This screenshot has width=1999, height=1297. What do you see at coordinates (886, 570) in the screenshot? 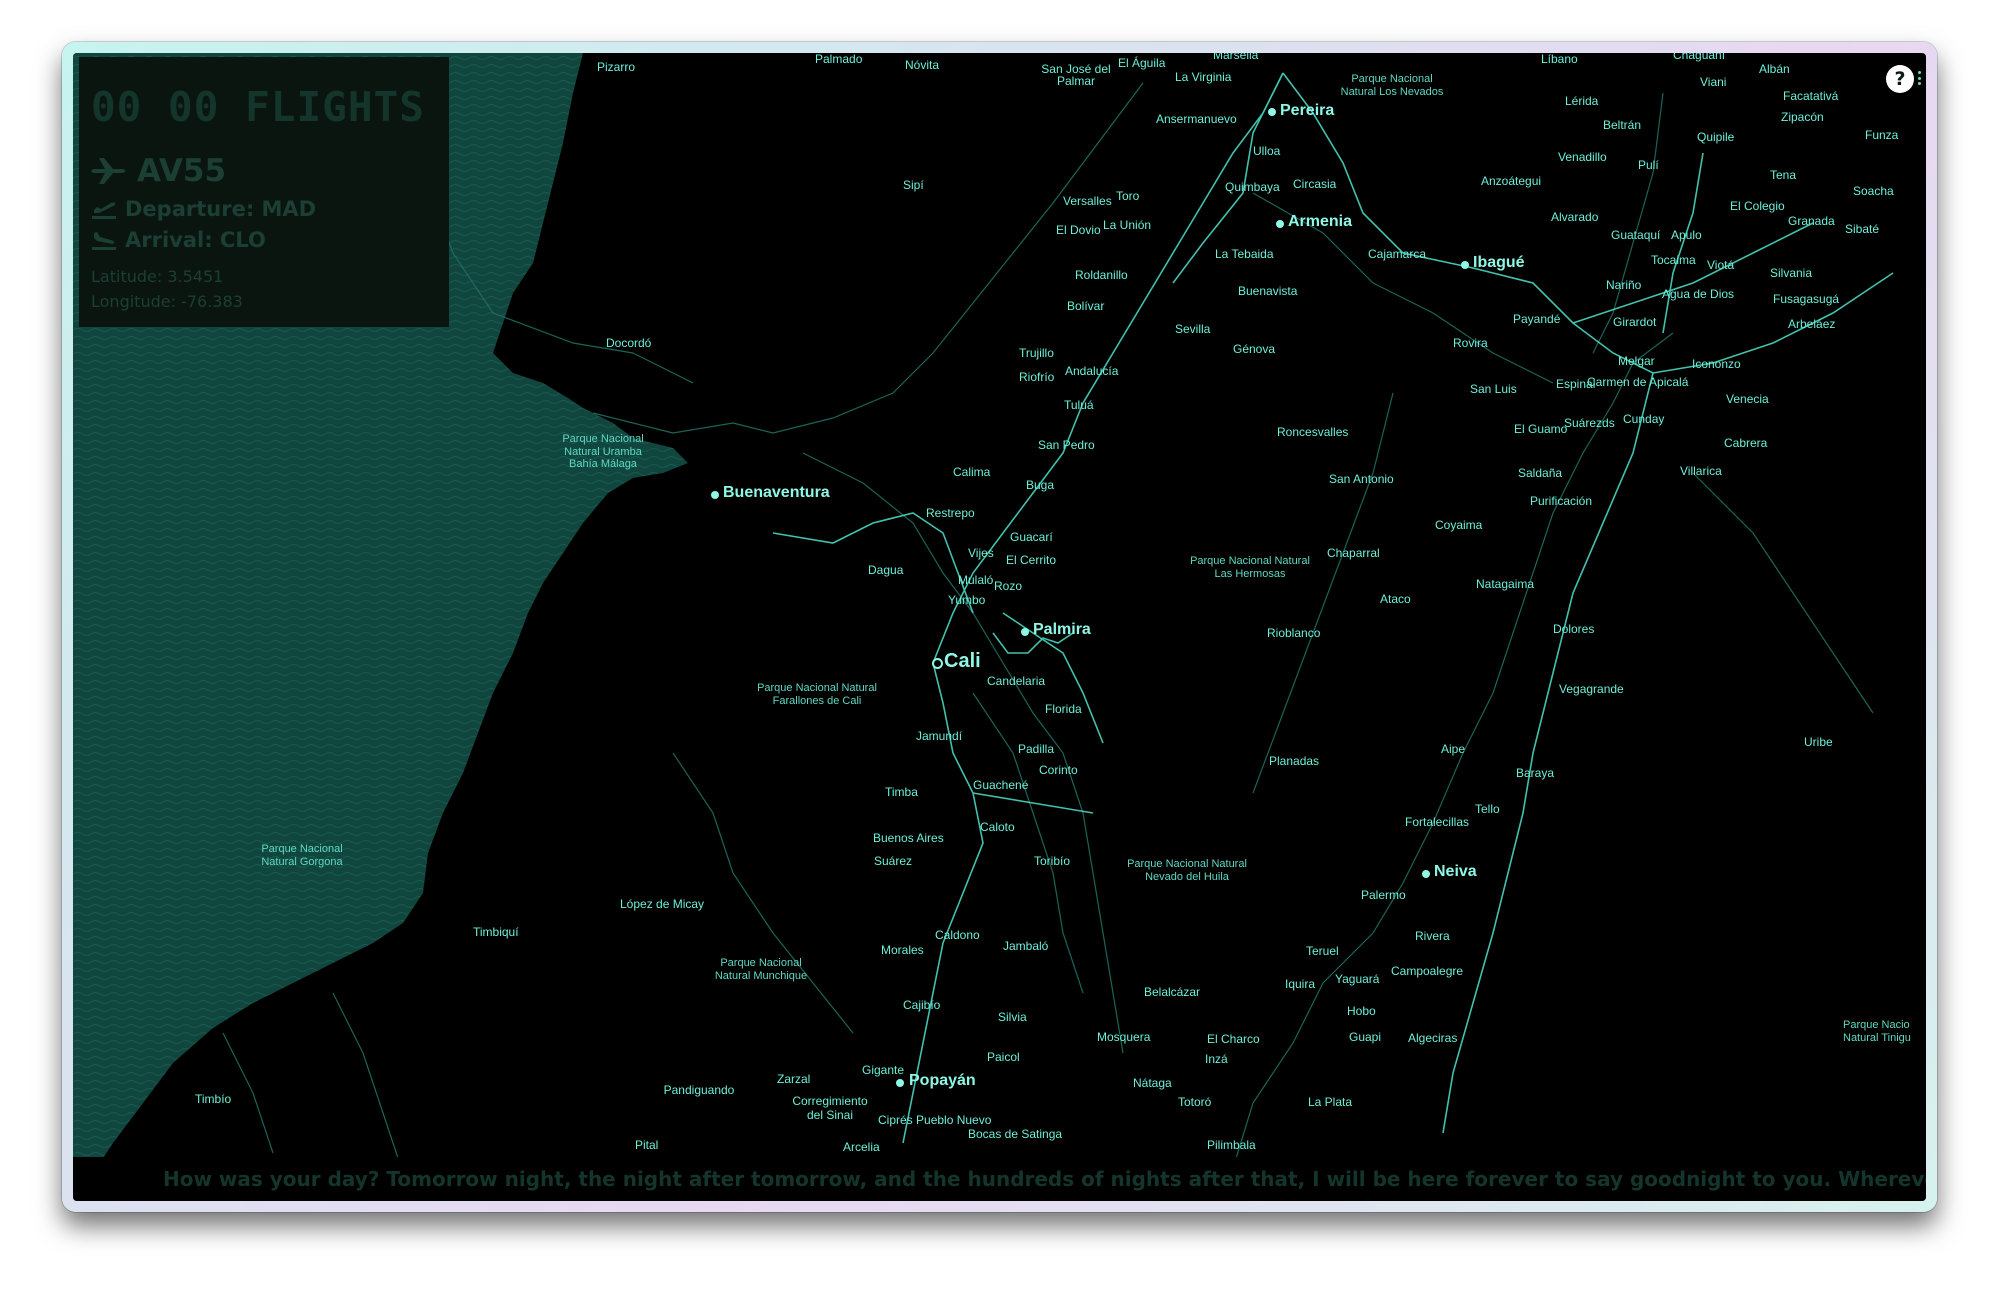
I see `map-label-town: Dagua` at bounding box center [886, 570].